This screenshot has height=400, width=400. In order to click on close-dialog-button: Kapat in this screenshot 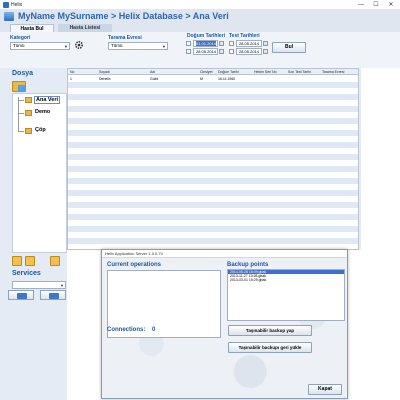, I will do `click(325, 389)`.